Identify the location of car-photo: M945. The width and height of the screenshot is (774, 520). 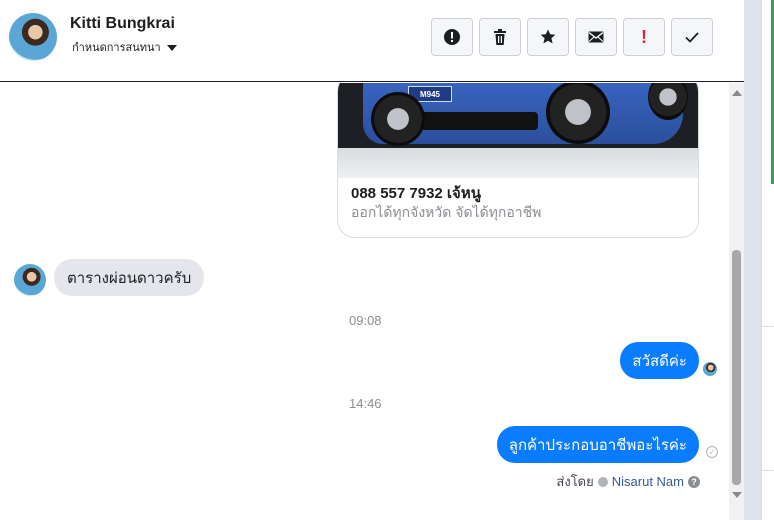
(518, 130).